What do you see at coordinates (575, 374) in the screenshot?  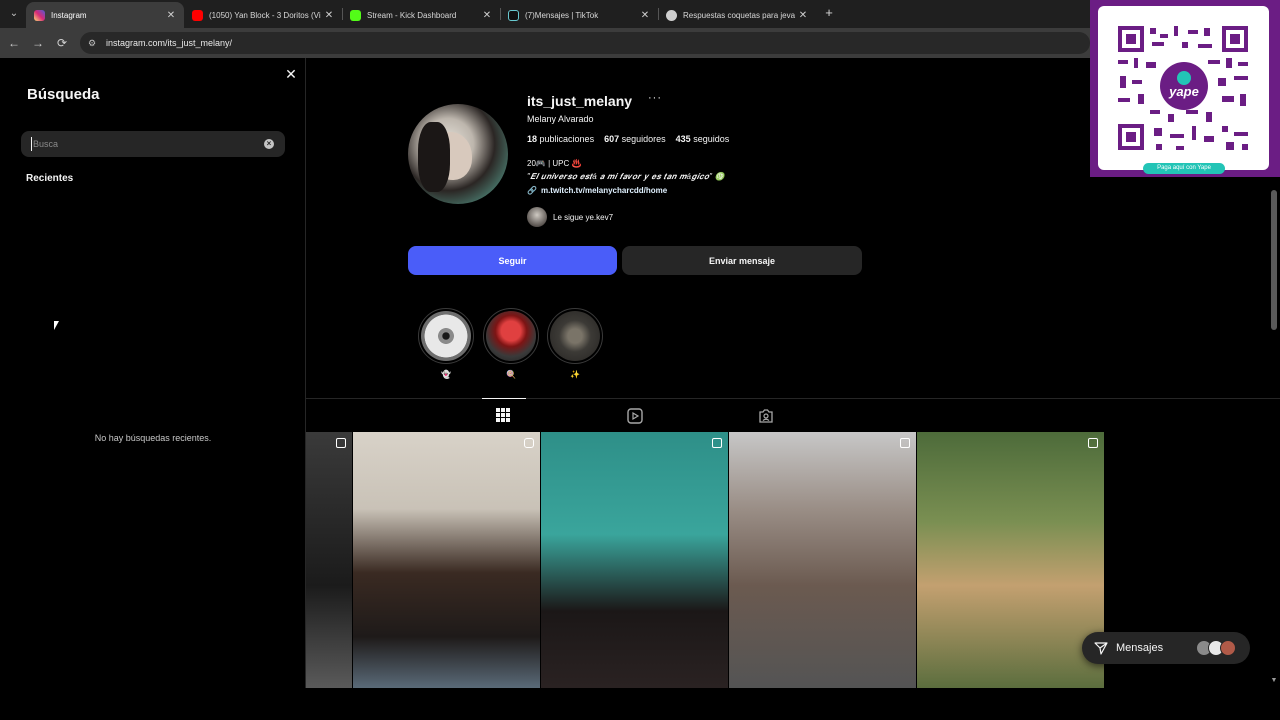 I see `highlight-label: ✨` at bounding box center [575, 374].